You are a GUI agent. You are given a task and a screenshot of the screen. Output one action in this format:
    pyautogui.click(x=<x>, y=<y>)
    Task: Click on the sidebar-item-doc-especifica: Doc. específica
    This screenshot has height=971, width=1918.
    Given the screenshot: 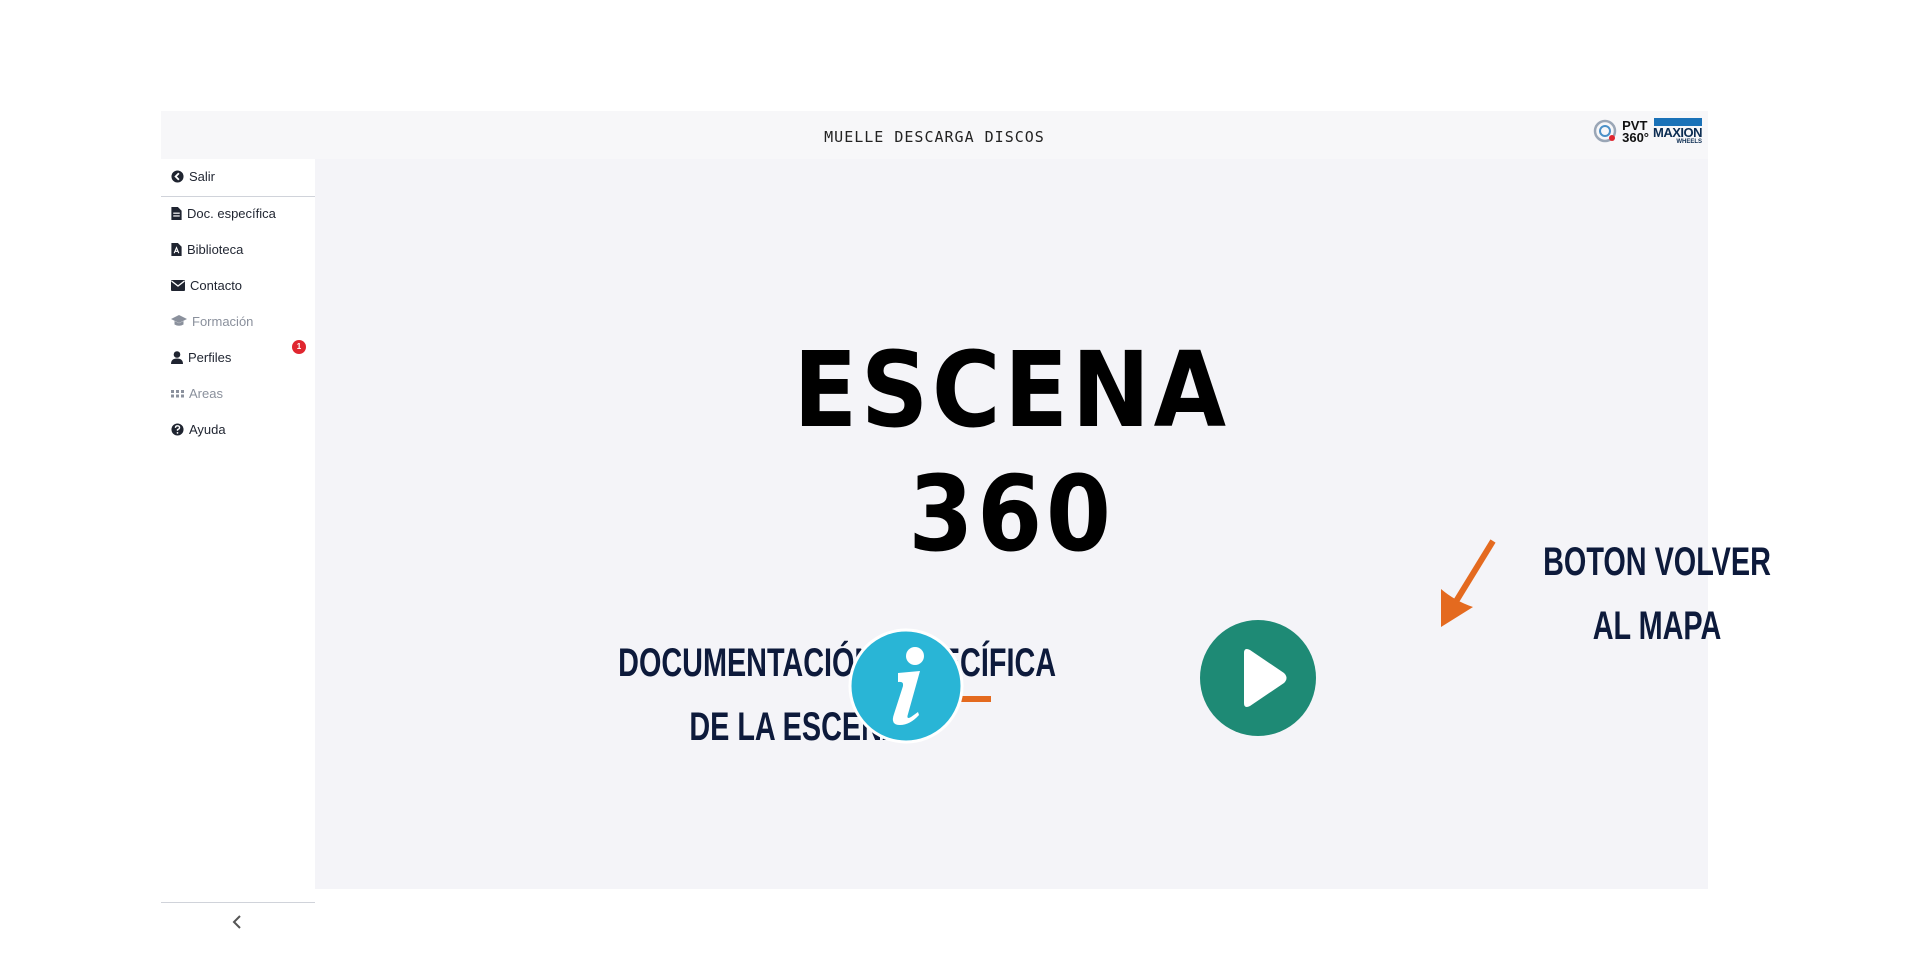 What is the action you would take?
    pyautogui.click(x=223, y=213)
    